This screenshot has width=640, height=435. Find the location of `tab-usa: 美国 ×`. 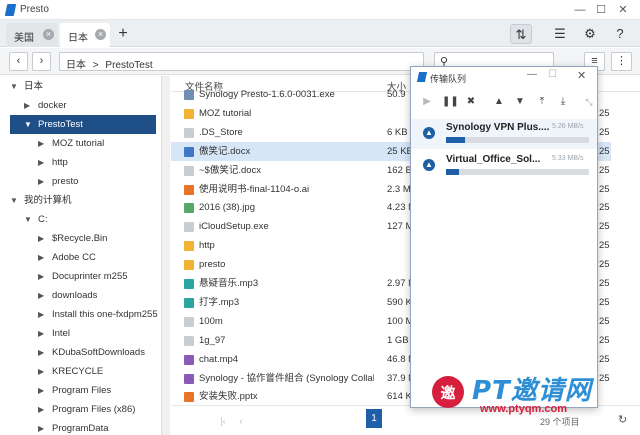

tab-usa: 美国 × is located at coordinates (32, 35).